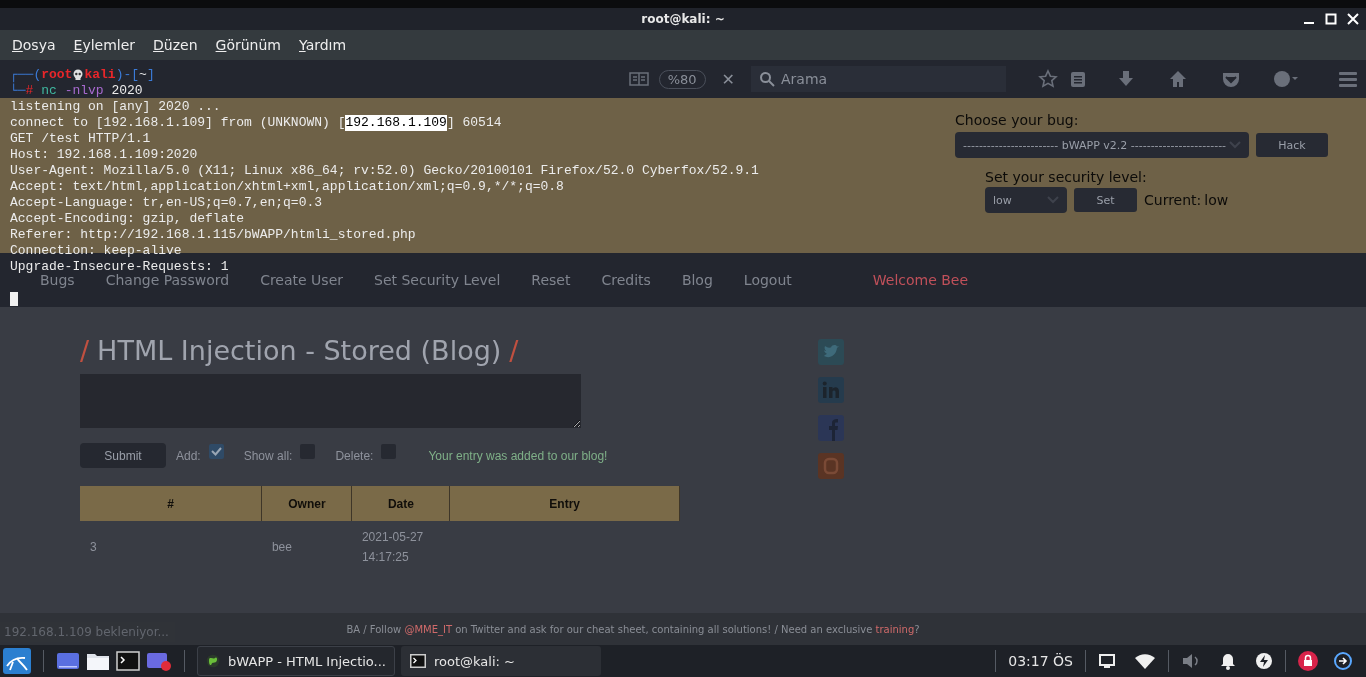 The image size is (1366, 677). What do you see at coordinates (14, 299) in the screenshot?
I see `text-cursor` at bounding box center [14, 299].